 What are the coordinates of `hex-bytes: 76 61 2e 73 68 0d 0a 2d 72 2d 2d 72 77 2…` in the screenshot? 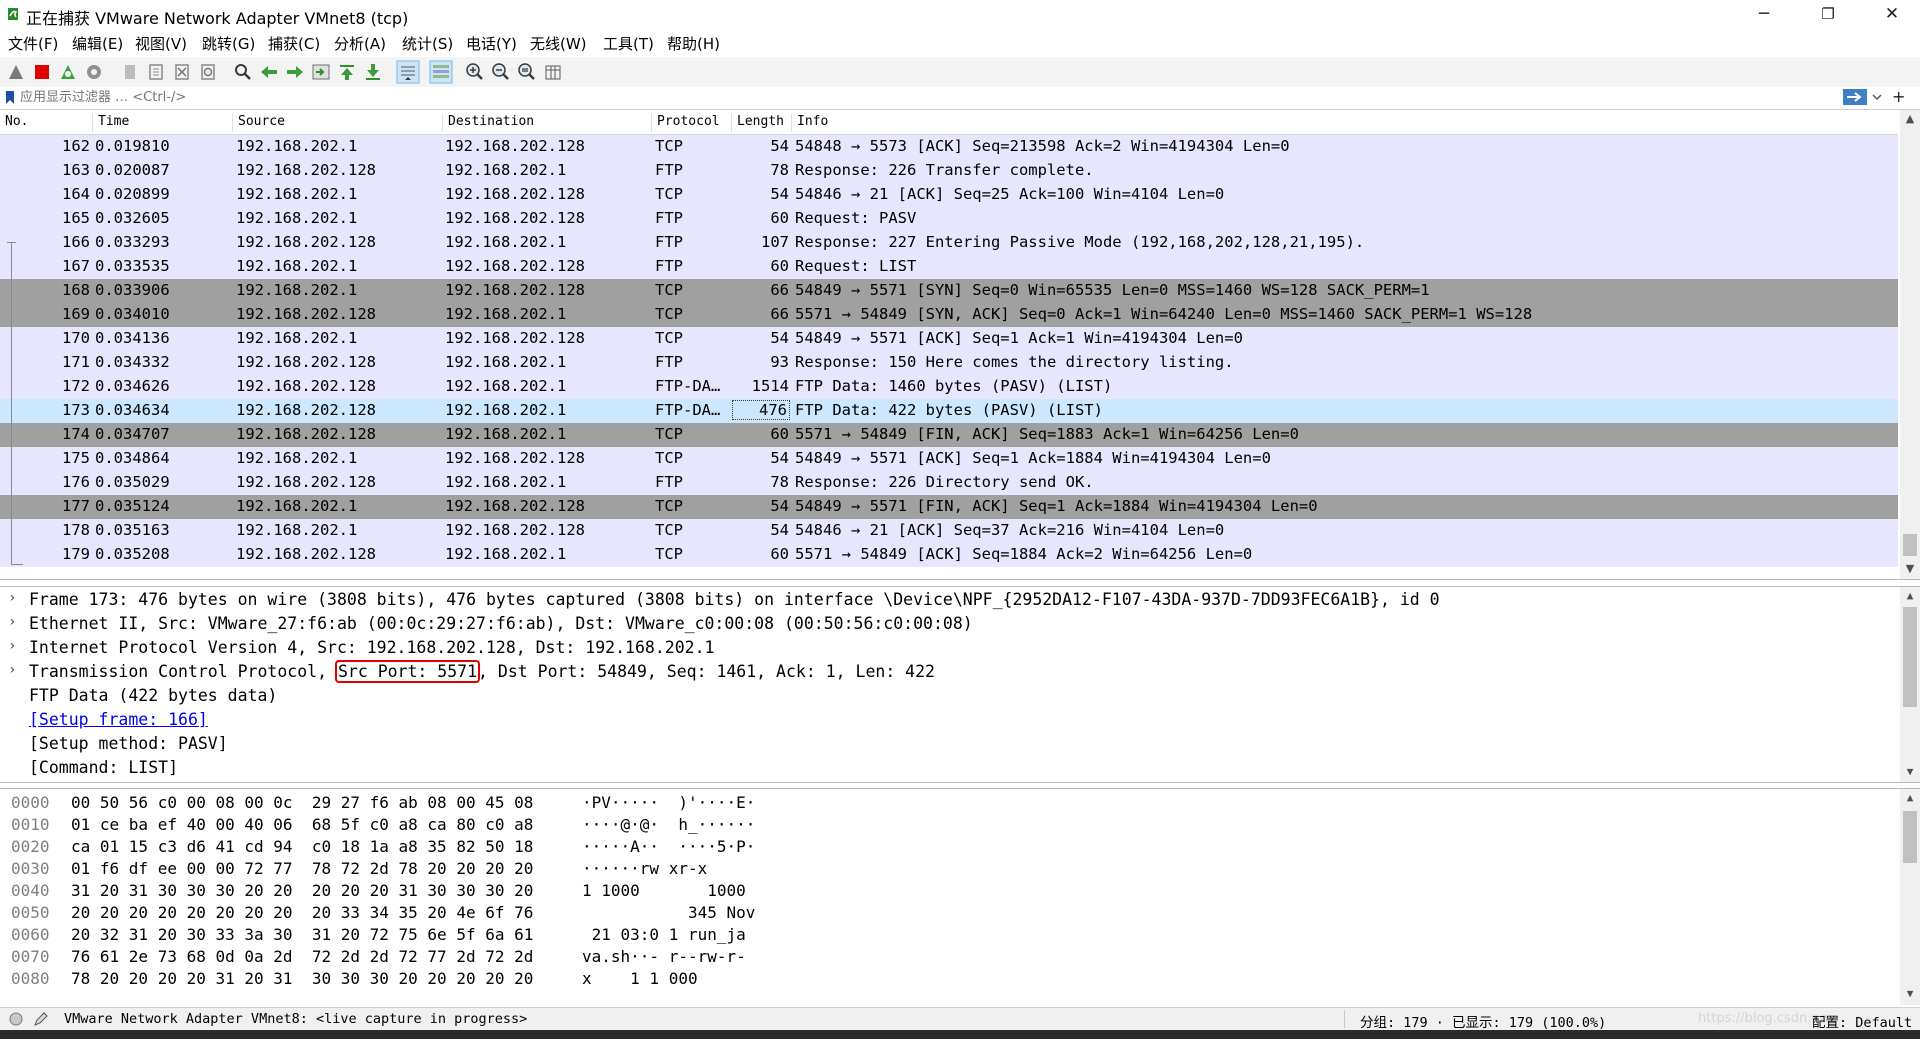 It's located at (302, 956).